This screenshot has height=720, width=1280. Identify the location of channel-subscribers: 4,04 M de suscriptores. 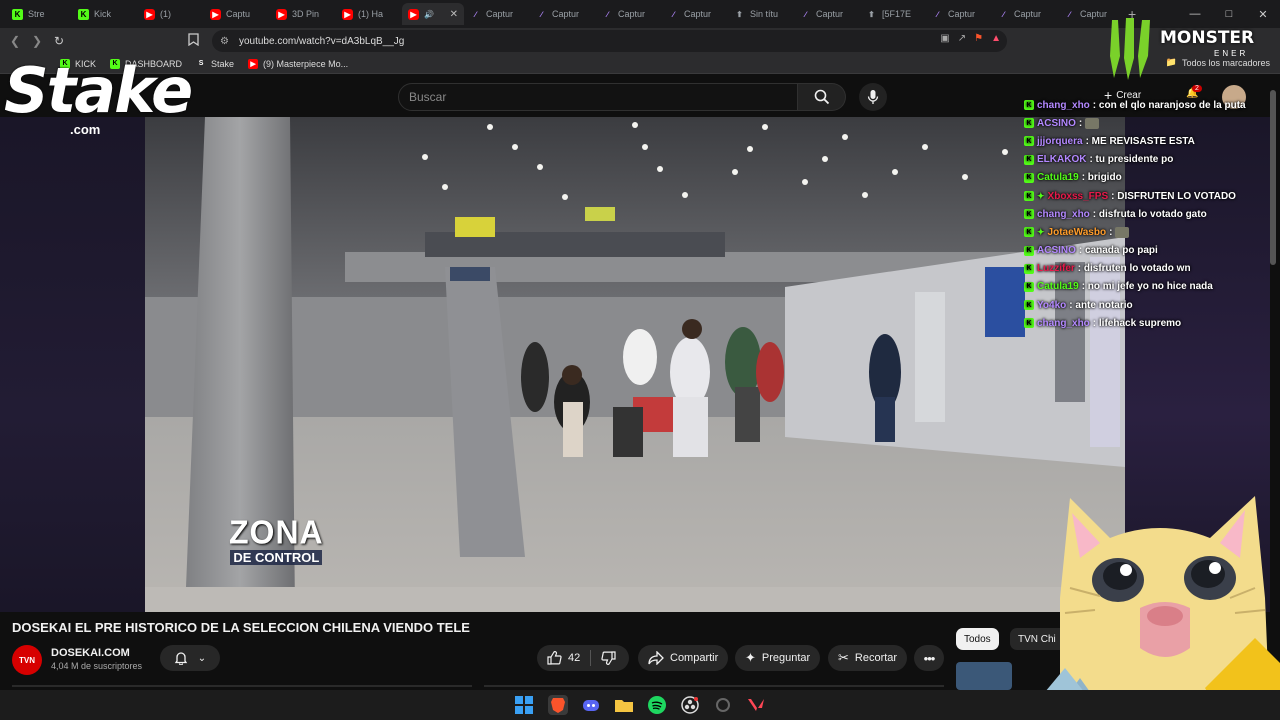
(97, 666).